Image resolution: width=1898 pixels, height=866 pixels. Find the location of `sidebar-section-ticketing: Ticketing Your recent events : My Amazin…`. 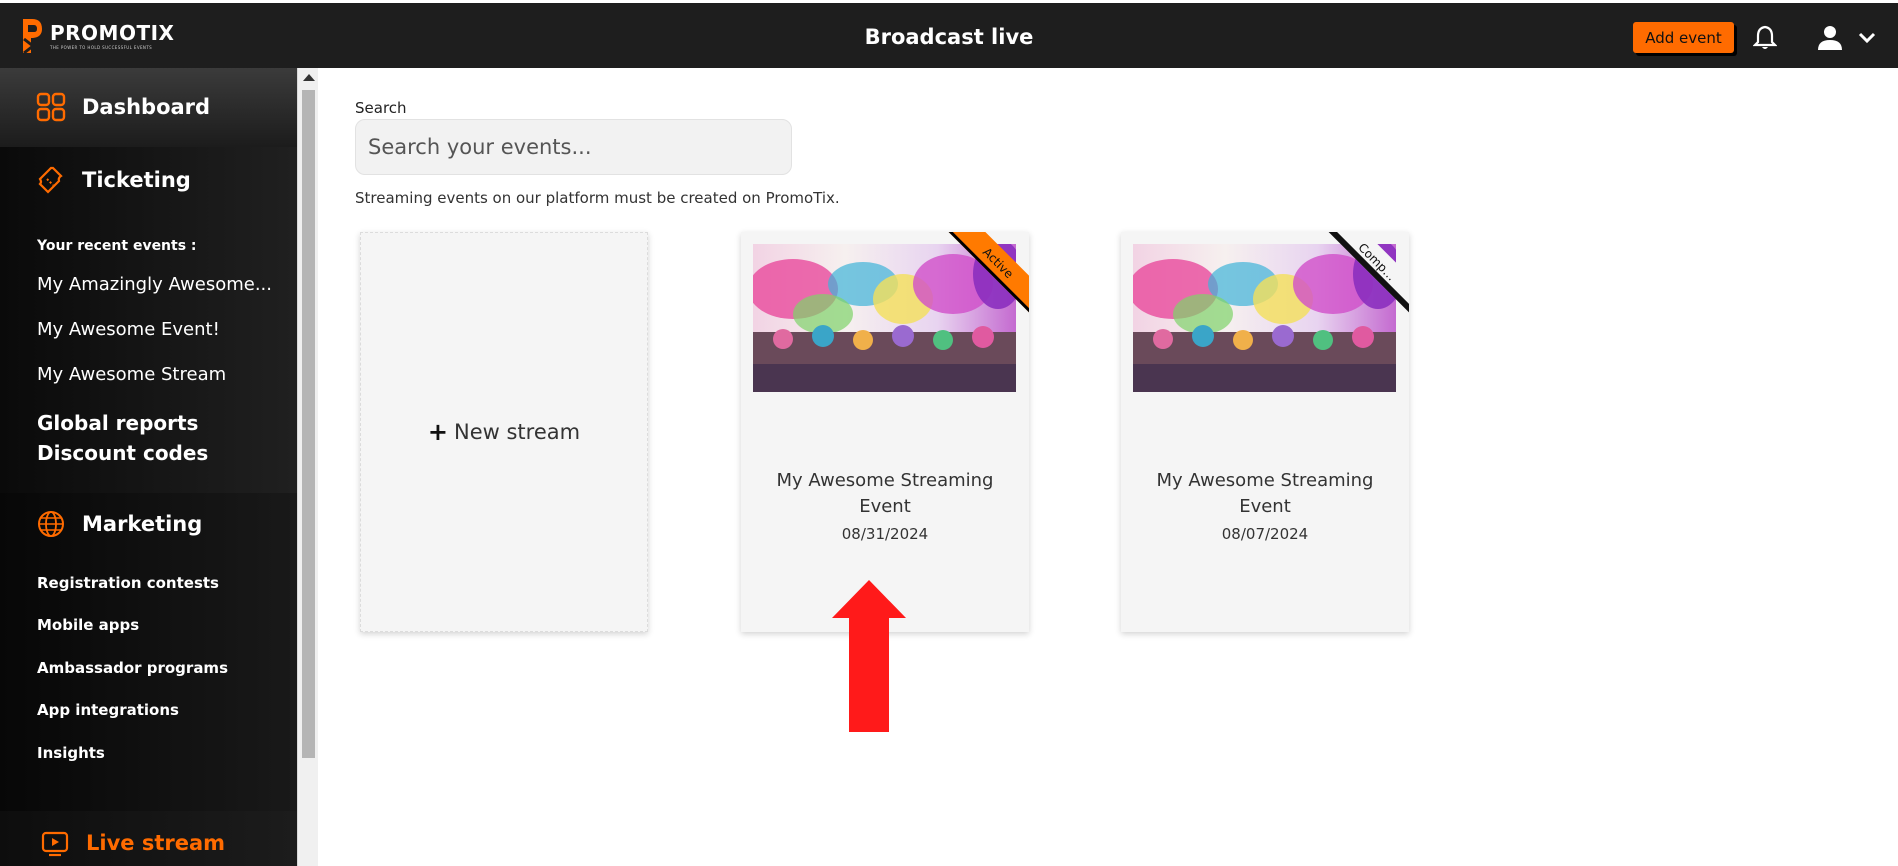

sidebar-section-ticketing: Ticketing Your recent events : My Amazin… is located at coordinates (148, 320).